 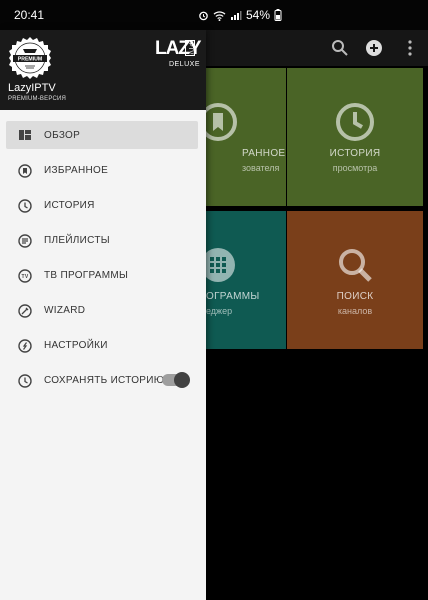 What do you see at coordinates (32, 88) in the screenshot?
I see `app-name: LazyIPTV` at bounding box center [32, 88].